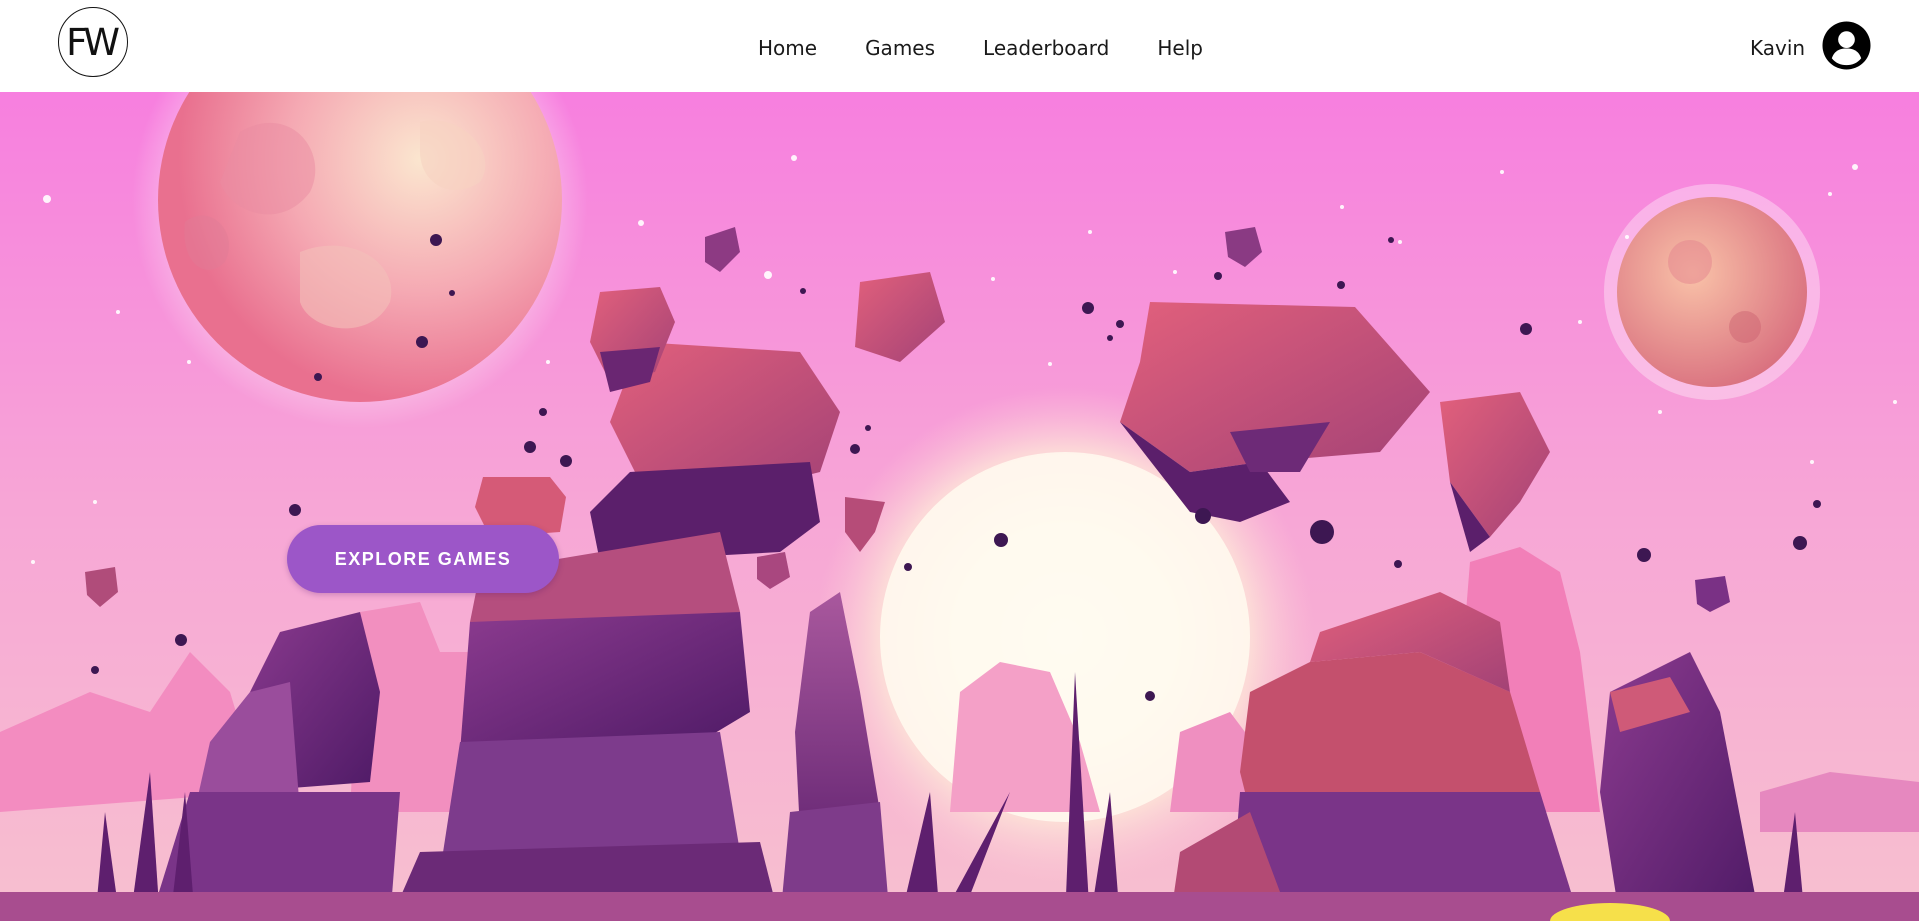 Image resolution: width=1919 pixels, height=921 pixels. I want to click on nav-leaderboard-link: Leaderboard, so click(1046, 48).